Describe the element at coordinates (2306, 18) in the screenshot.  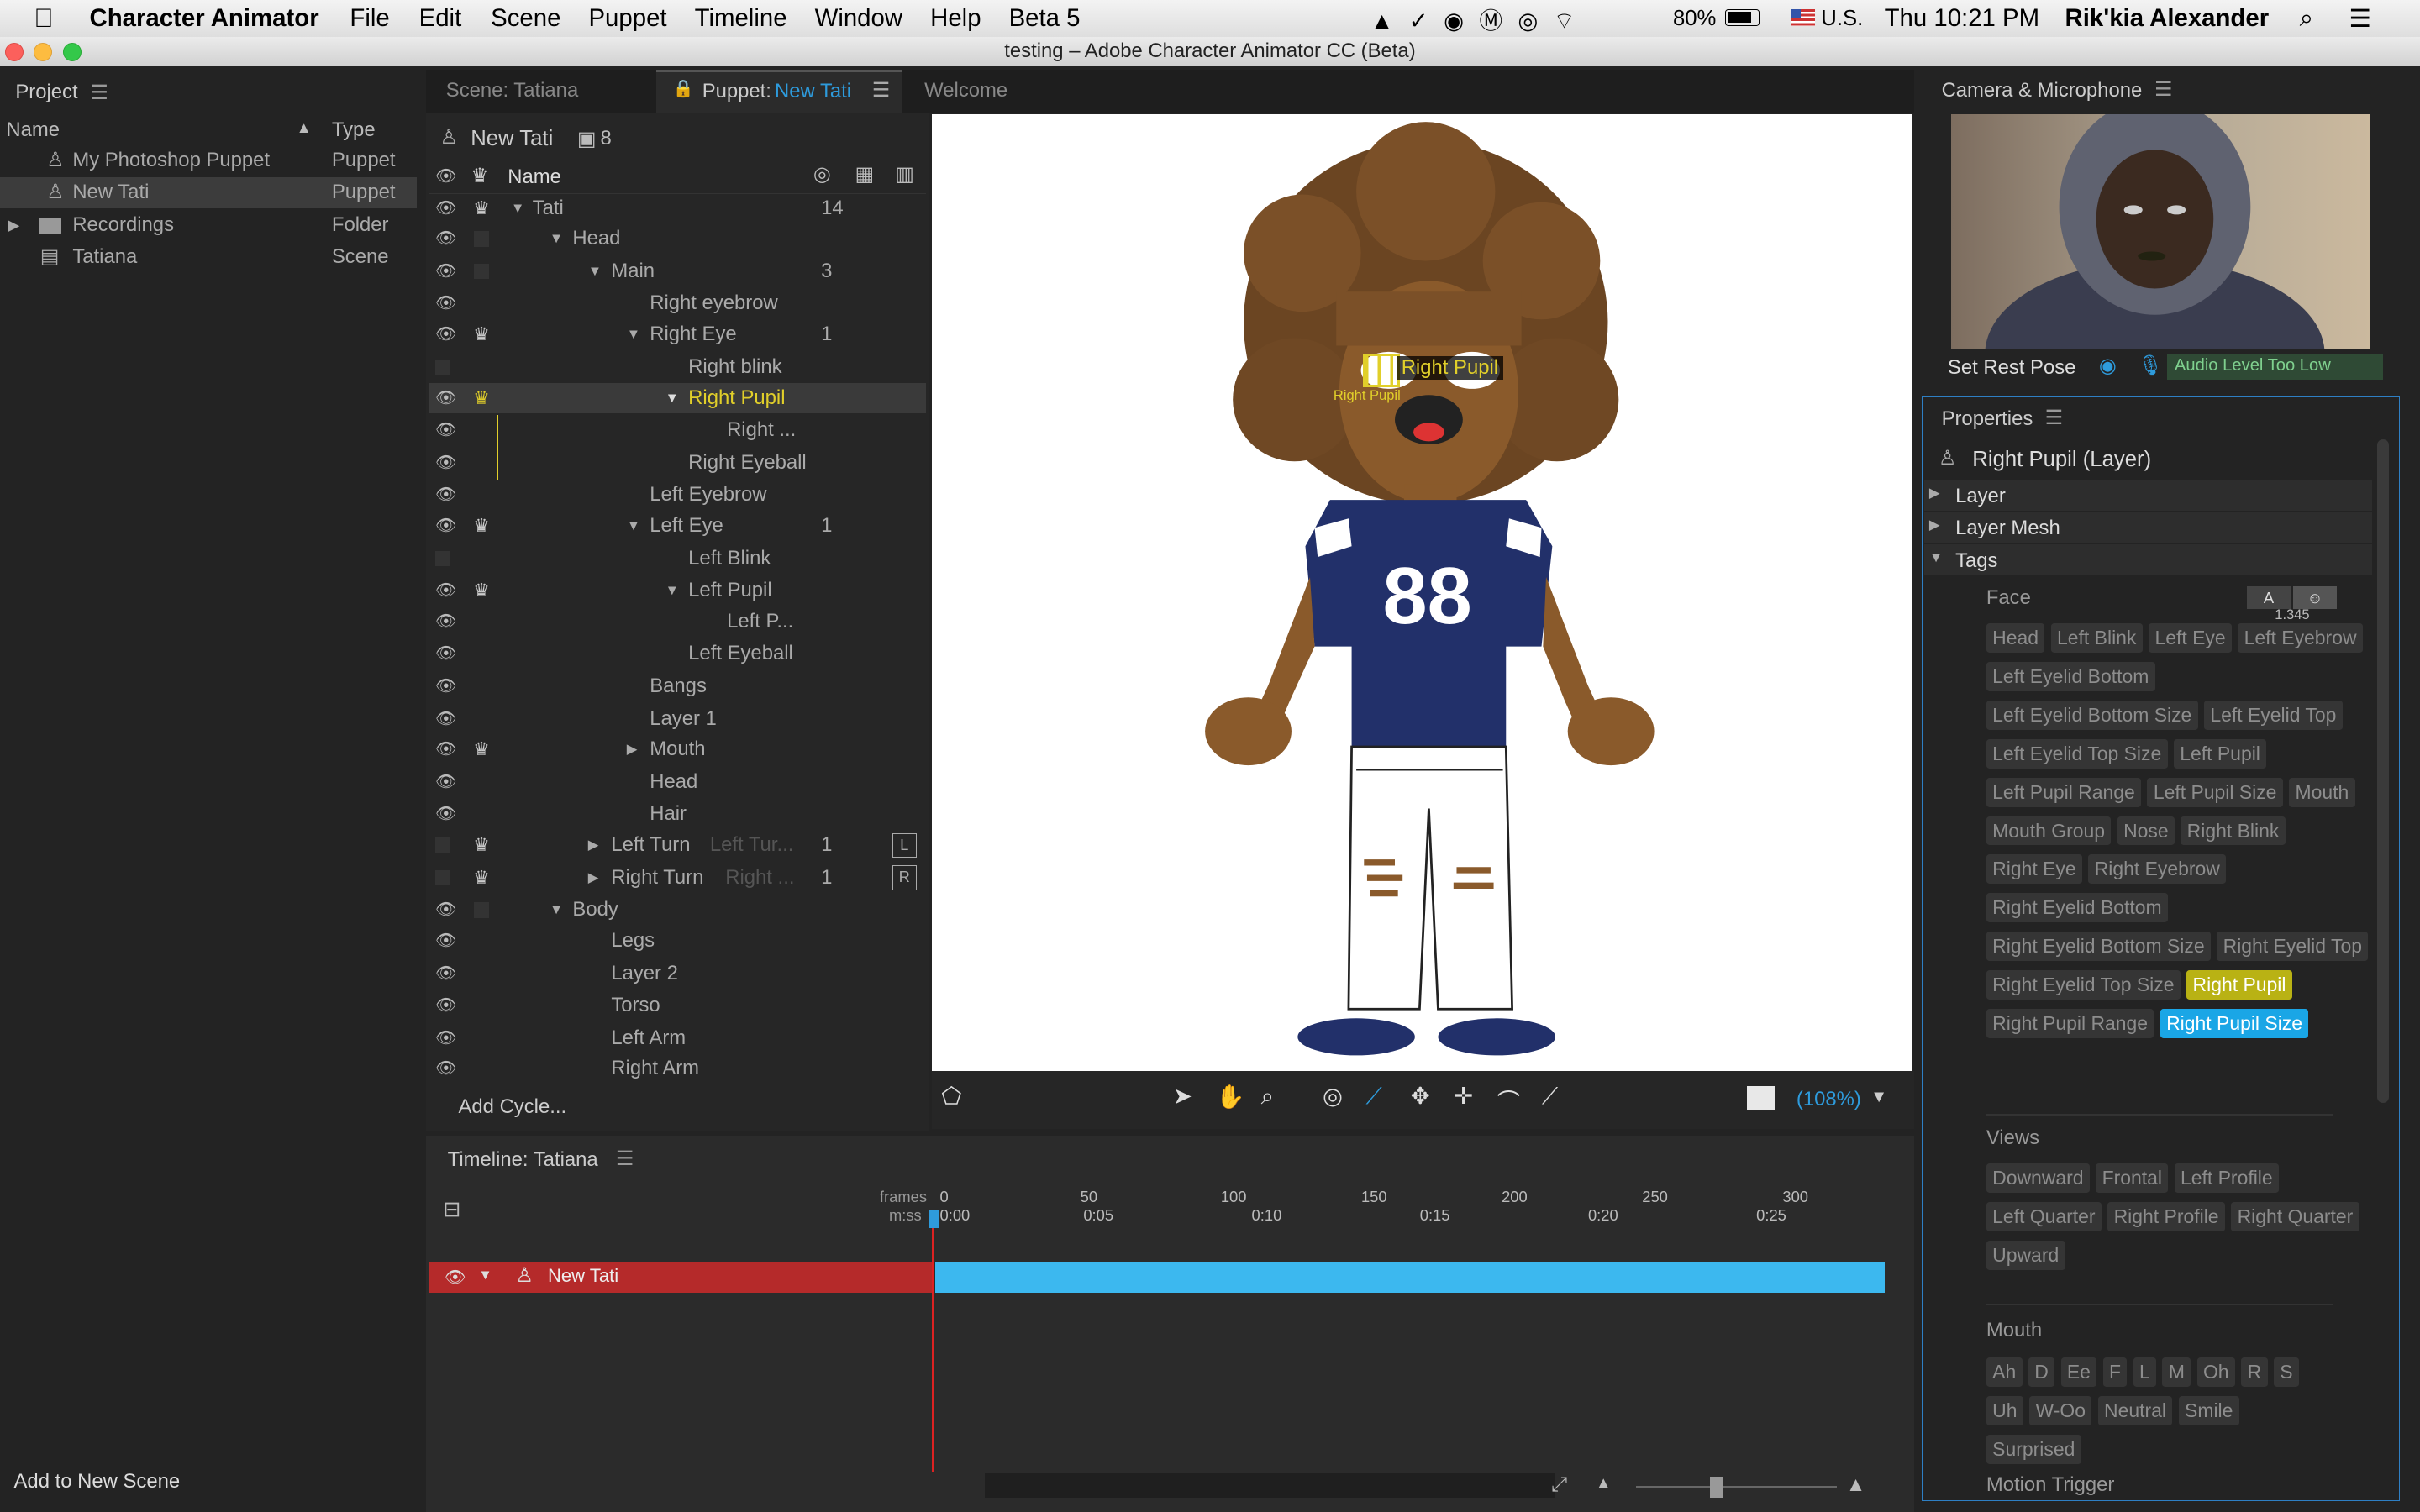
I see `spotlight-icon: ⌕` at that location.